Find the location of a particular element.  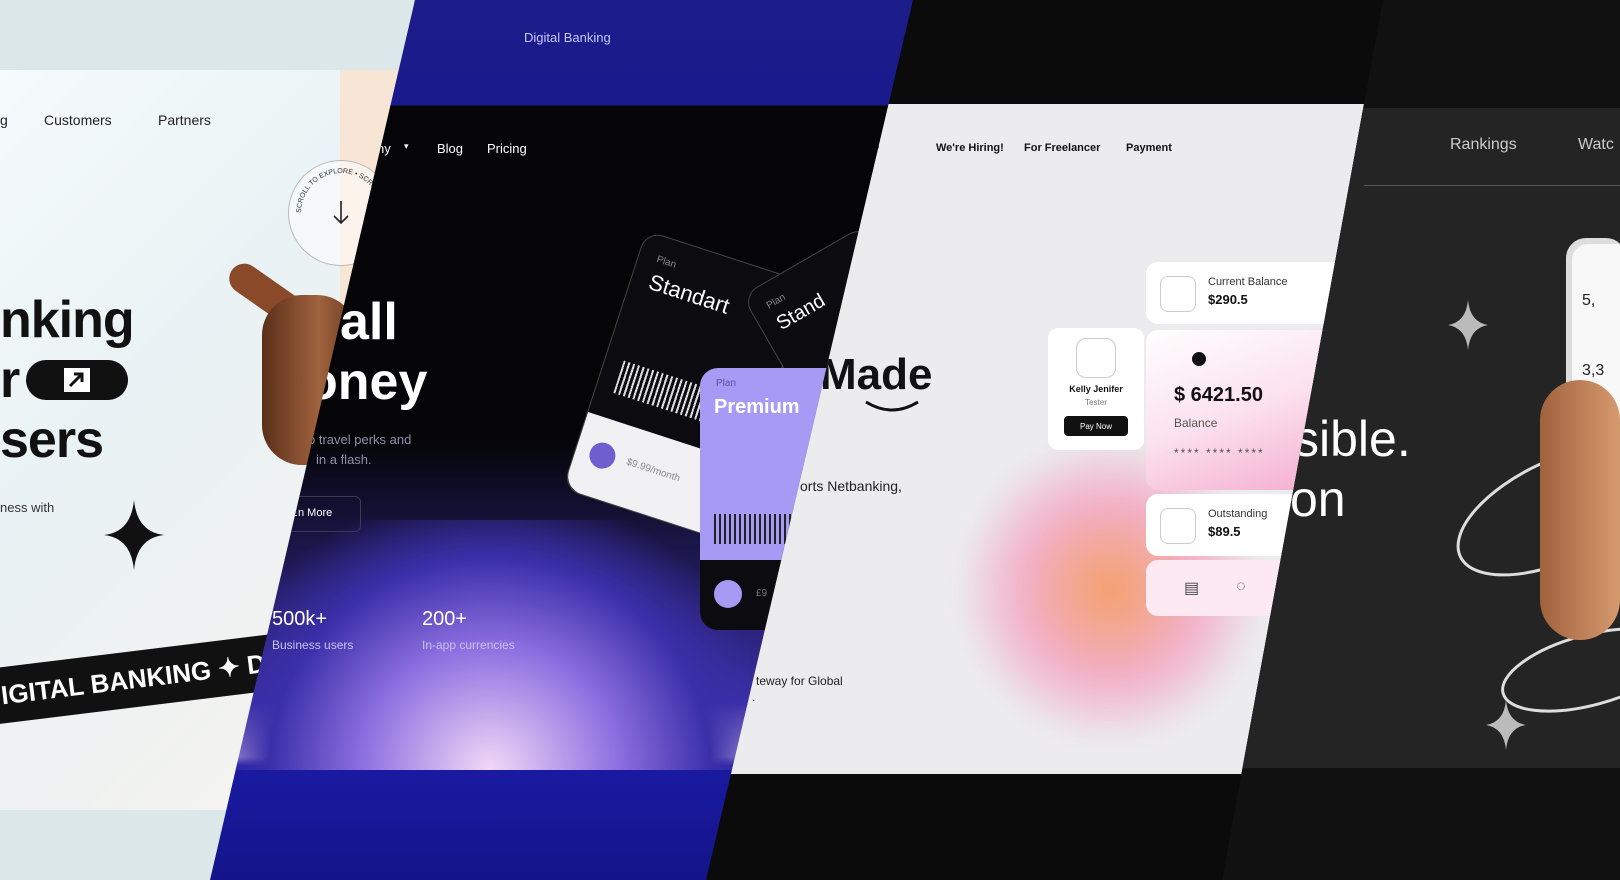

hero-subtext: orts Netbanking, is located at coordinates (851, 486).